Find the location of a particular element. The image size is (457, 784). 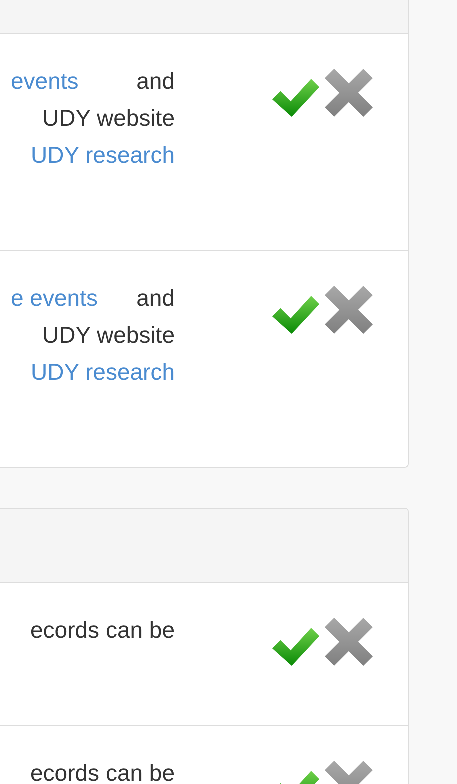

link: e events is located at coordinates (54, 298).